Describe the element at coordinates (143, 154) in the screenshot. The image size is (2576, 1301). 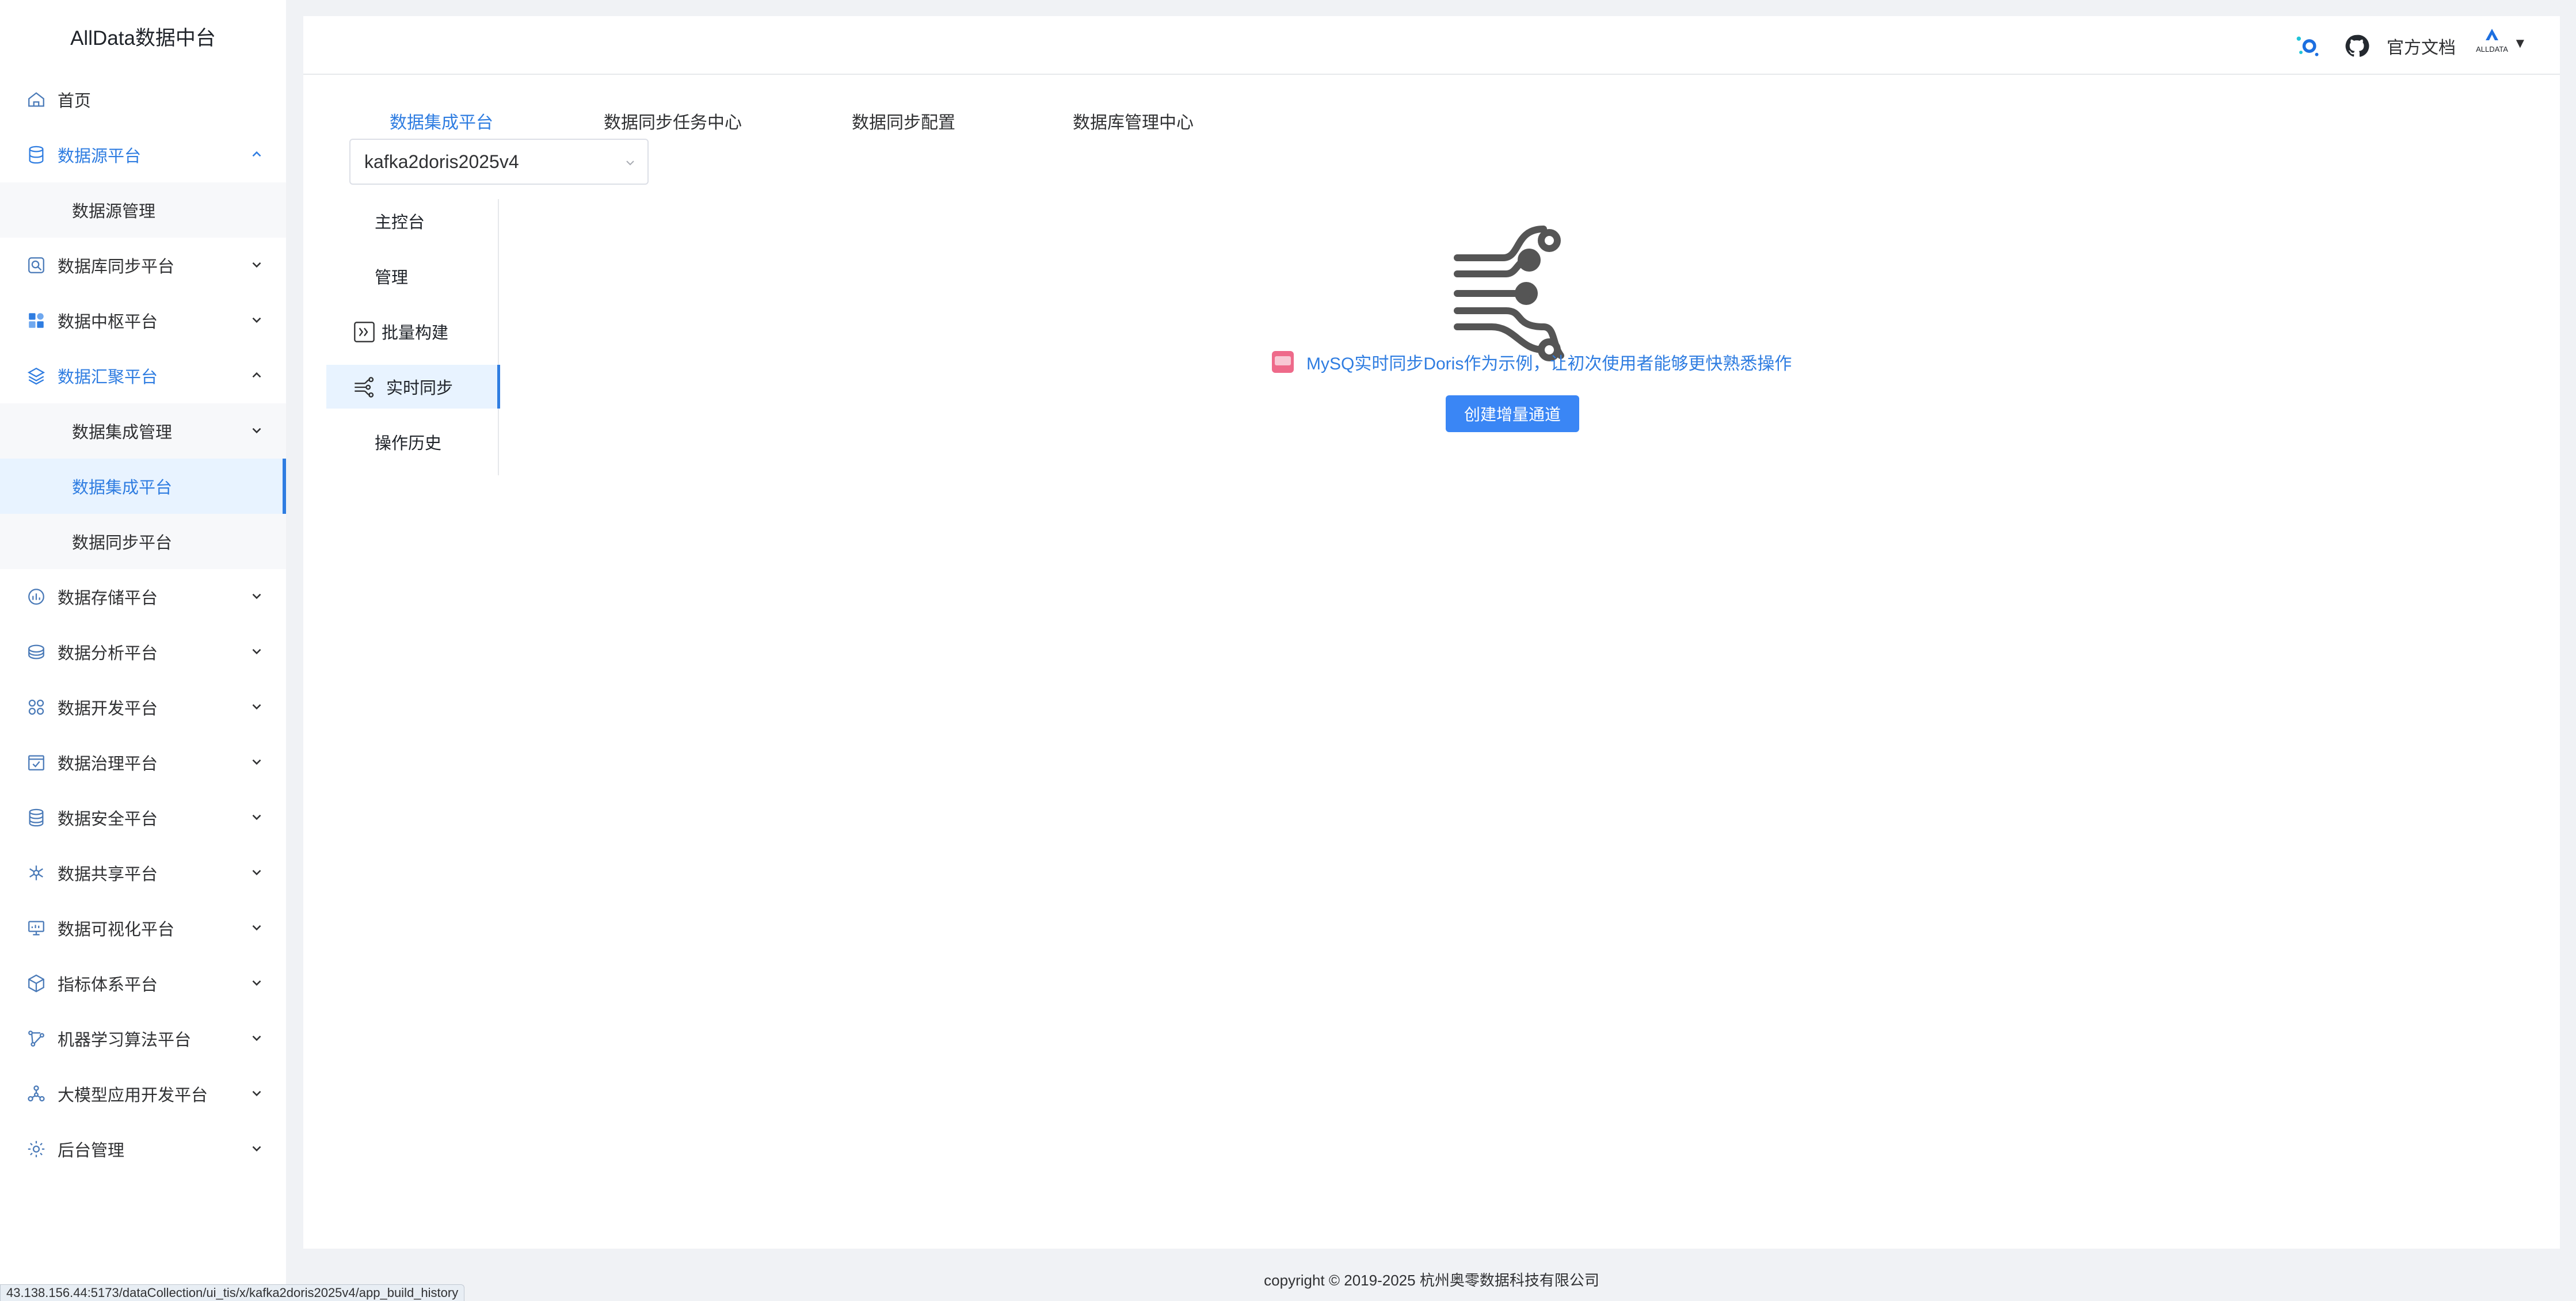
I see `sidebar-item-datasource-platform: 数据源平台` at that location.